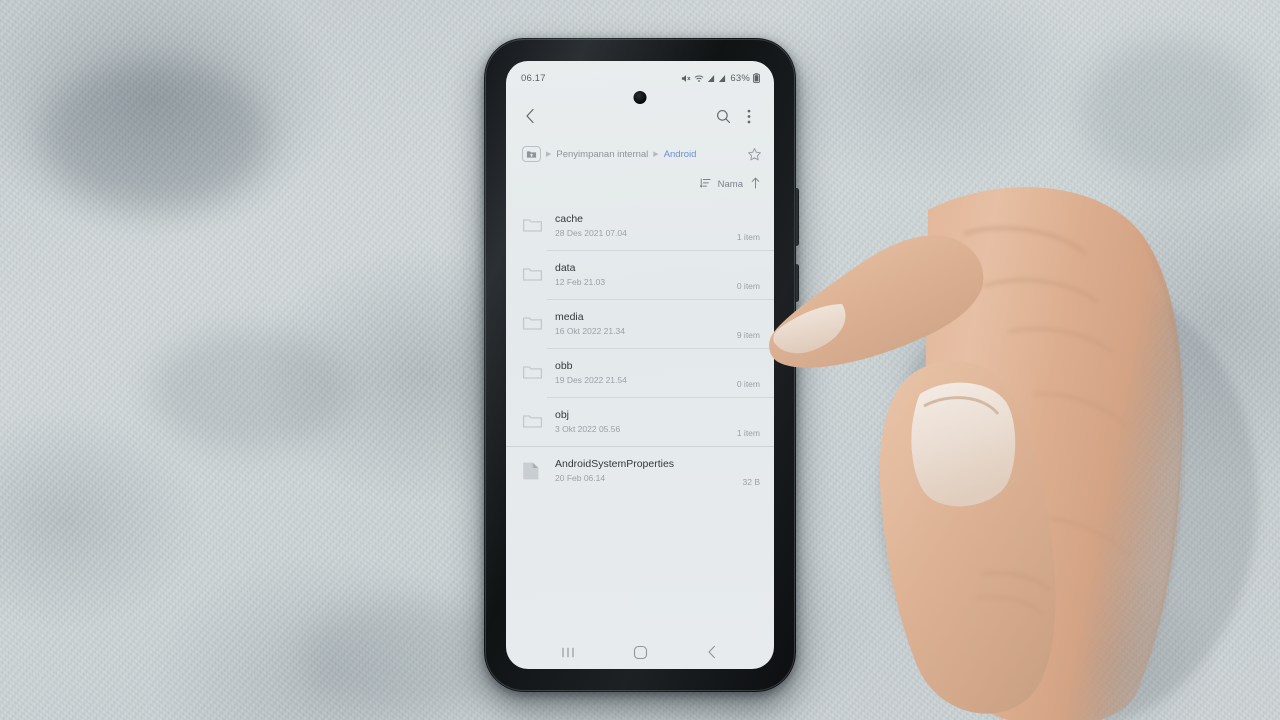  I want to click on wifi-icon, so click(699, 78).